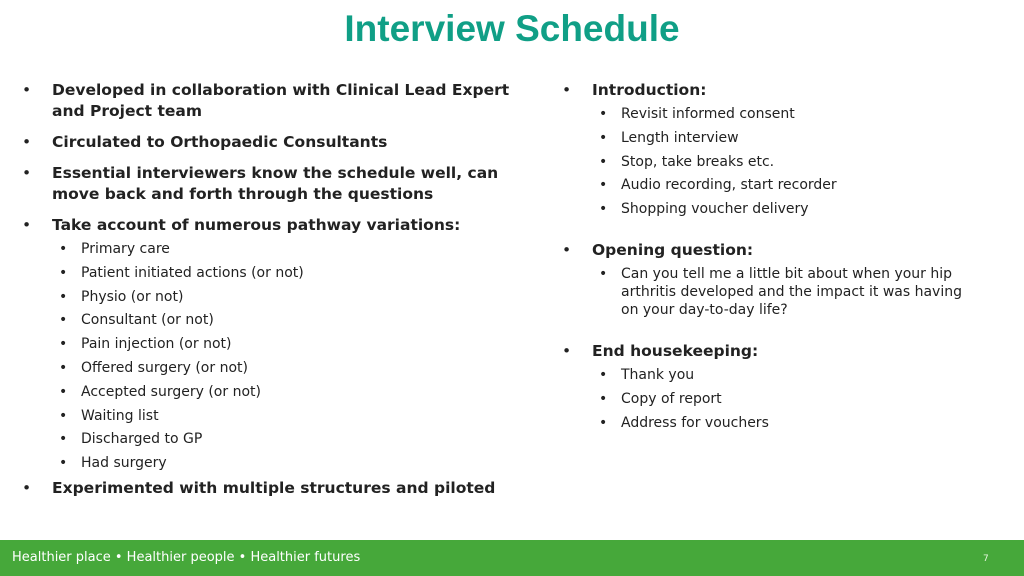 The height and width of the screenshot is (576, 1024). Describe the element at coordinates (715, 209) in the screenshot. I see `sub-bullet-text: Shopping voucher delivery` at that location.